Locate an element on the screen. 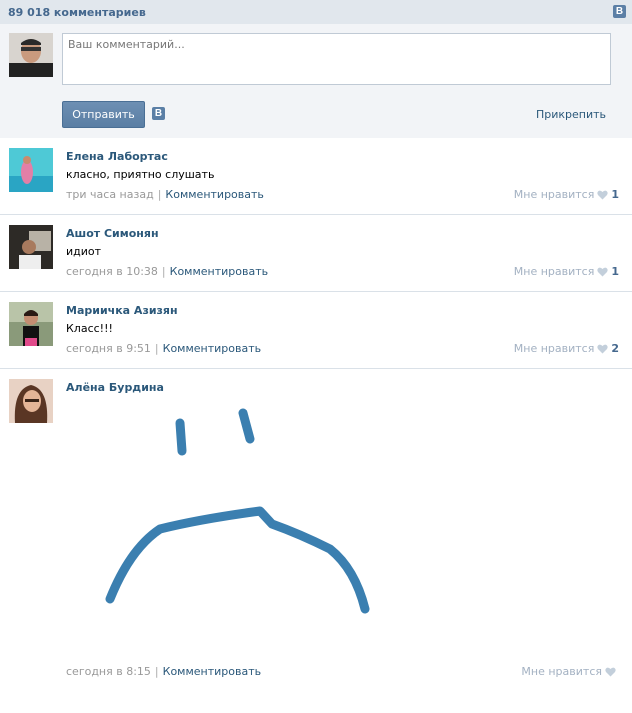 This screenshot has width=632, height=713. vk-logo-icon: В is located at coordinates (619, 11).